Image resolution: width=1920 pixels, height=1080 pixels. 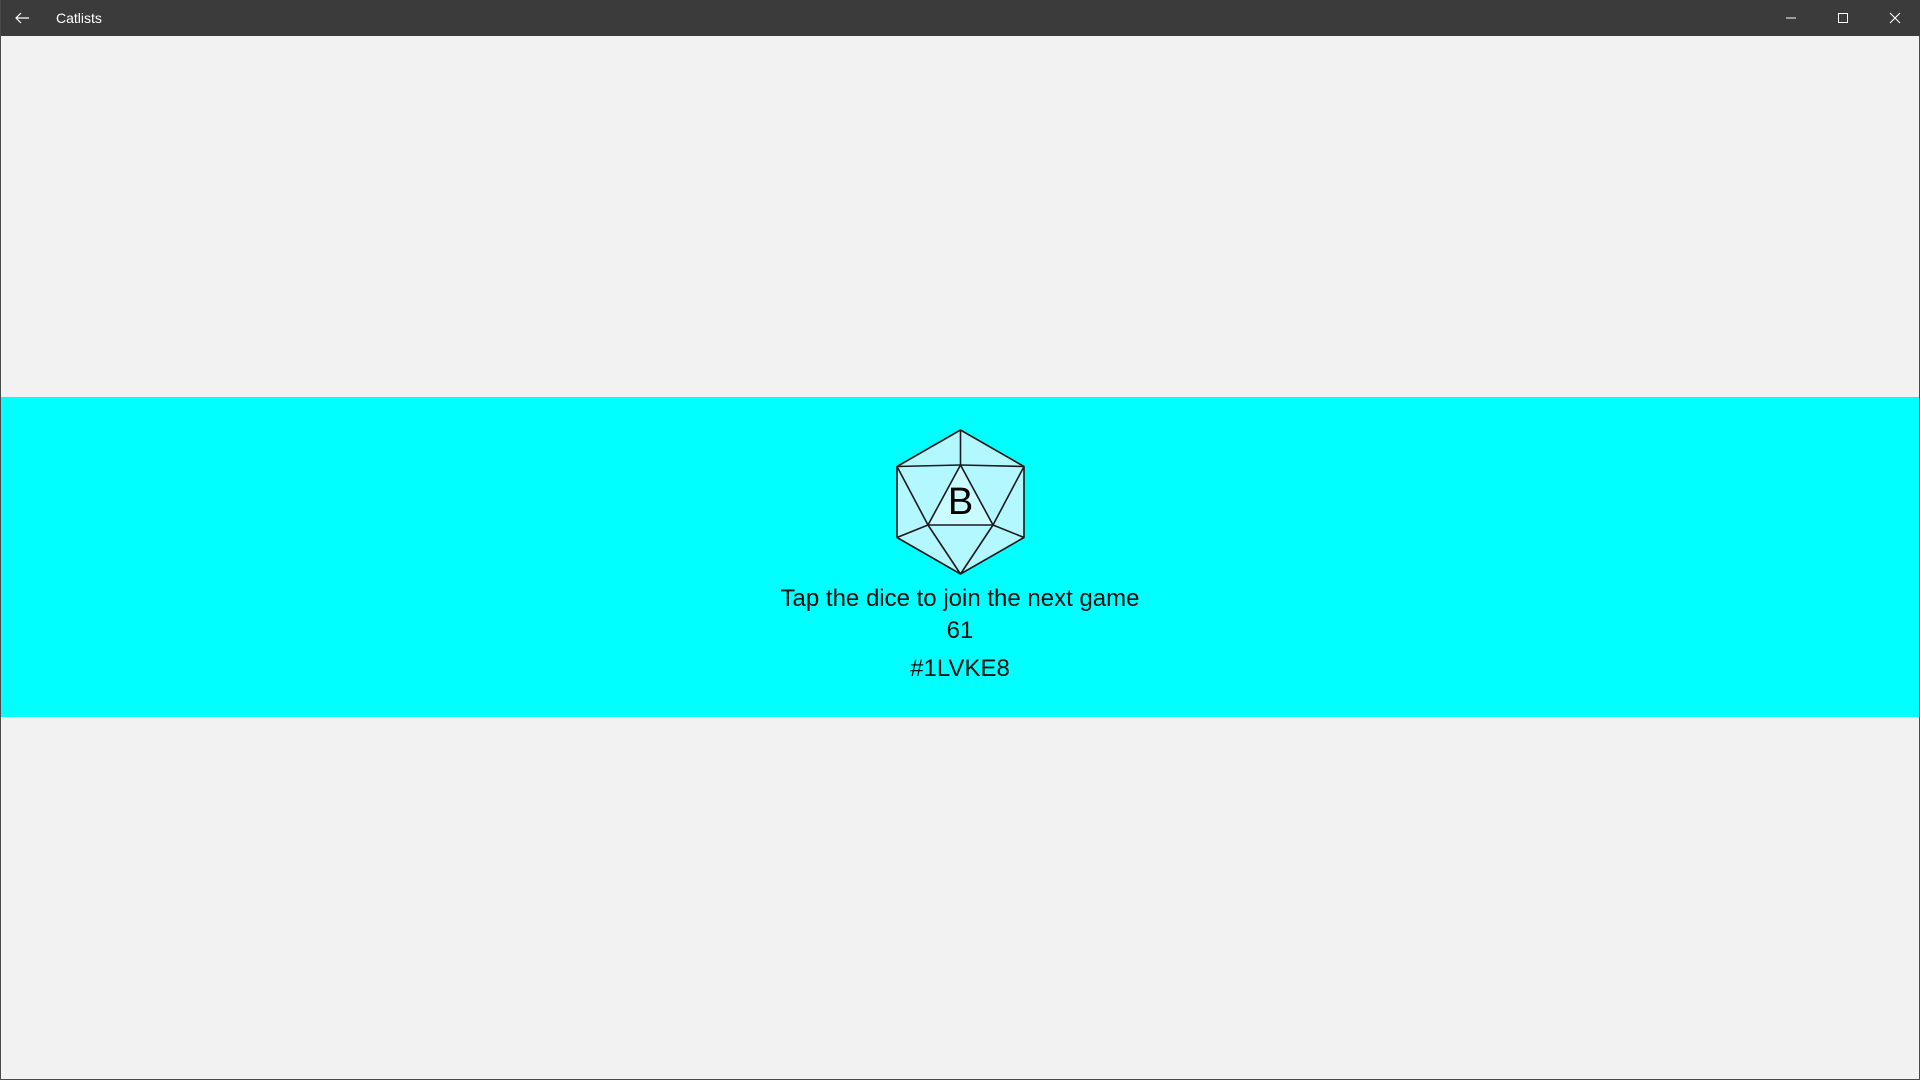 I want to click on close-icon, so click(x=1895, y=18).